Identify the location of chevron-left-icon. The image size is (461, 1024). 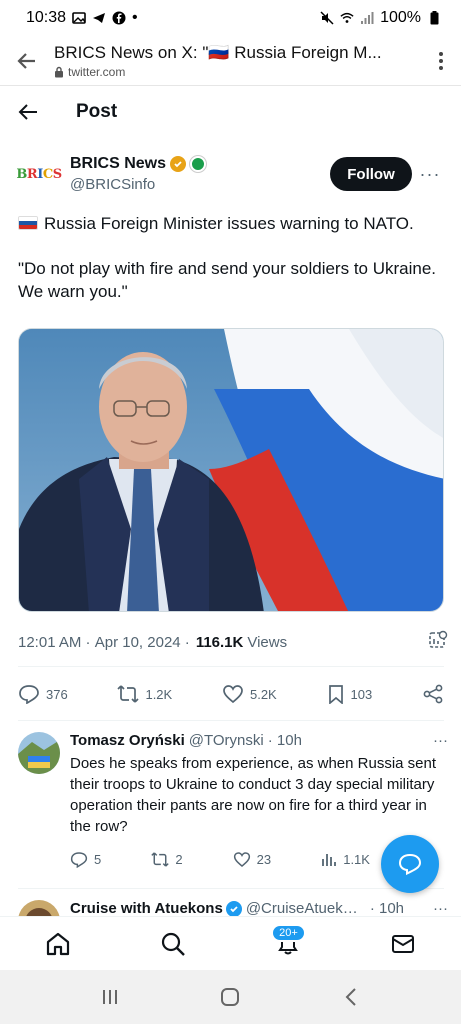
(350, 997).